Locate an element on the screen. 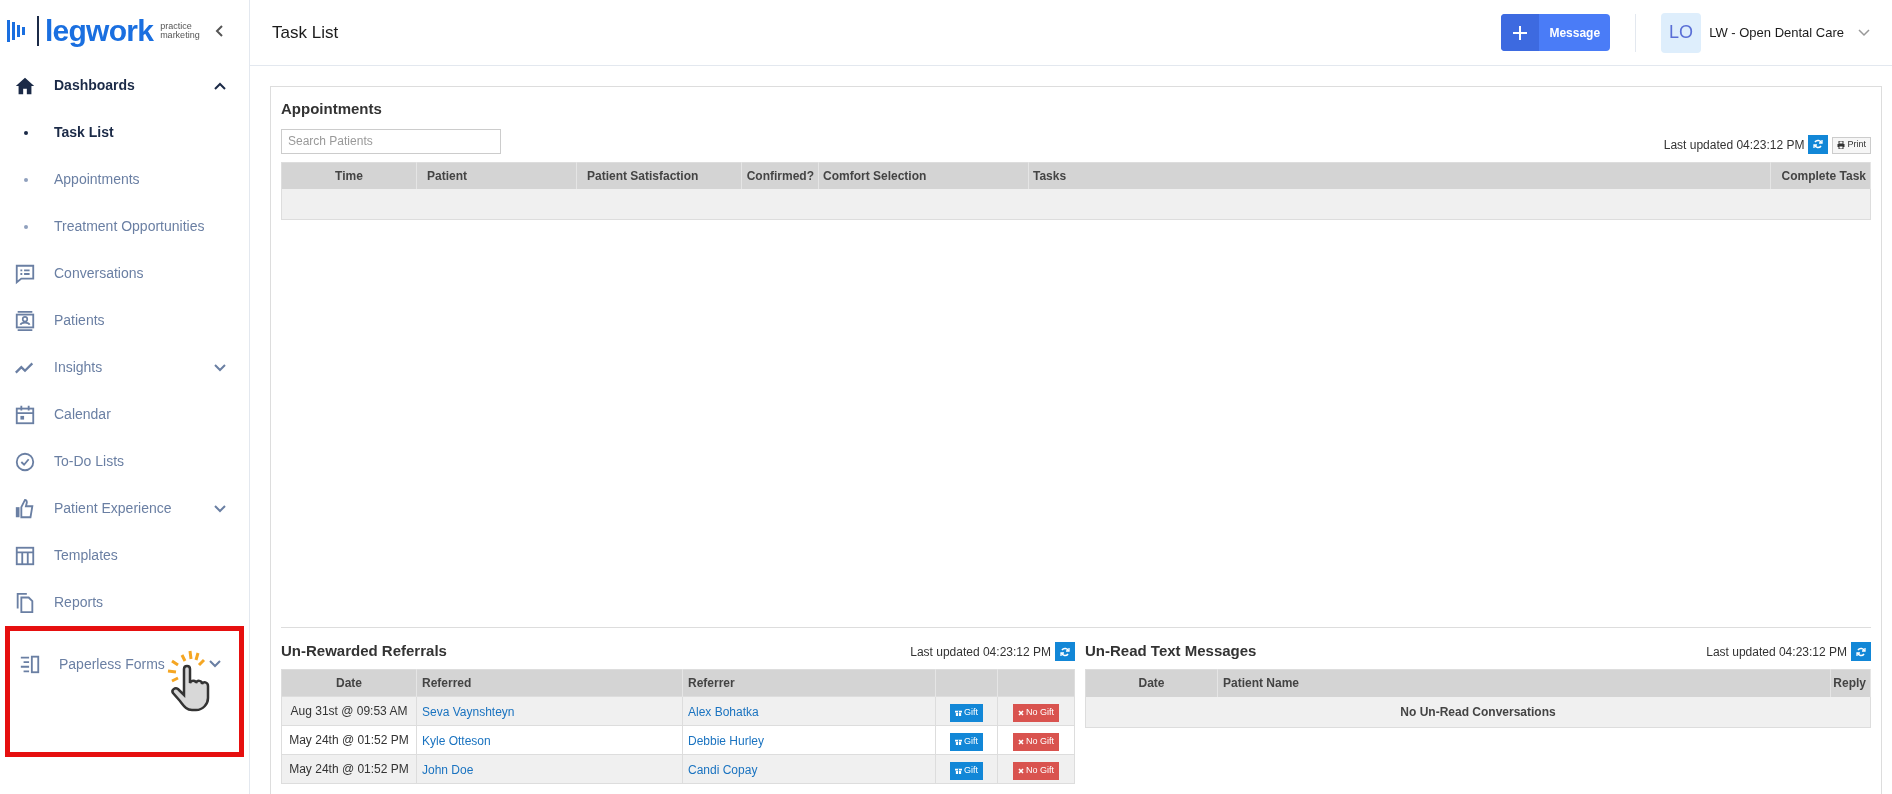 The height and width of the screenshot is (794, 1892). patient-link: Candi Copay is located at coordinates (723, 770).